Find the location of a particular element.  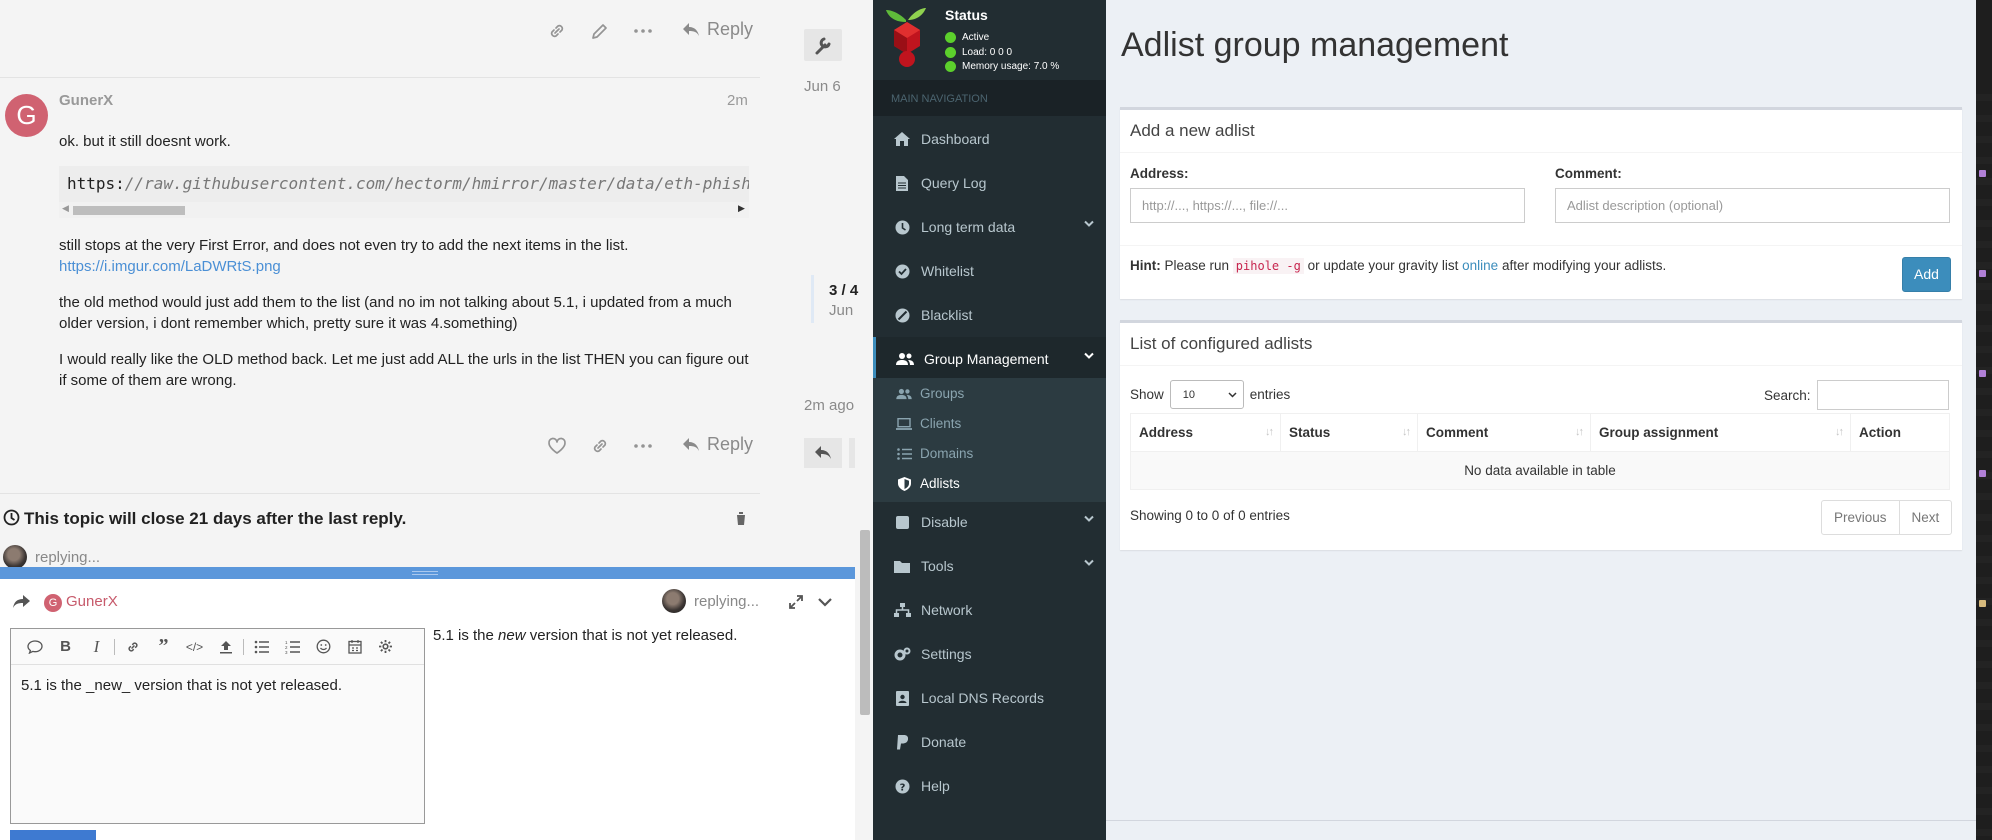

timeline-date: Jun is located at coordinates (841, 310).